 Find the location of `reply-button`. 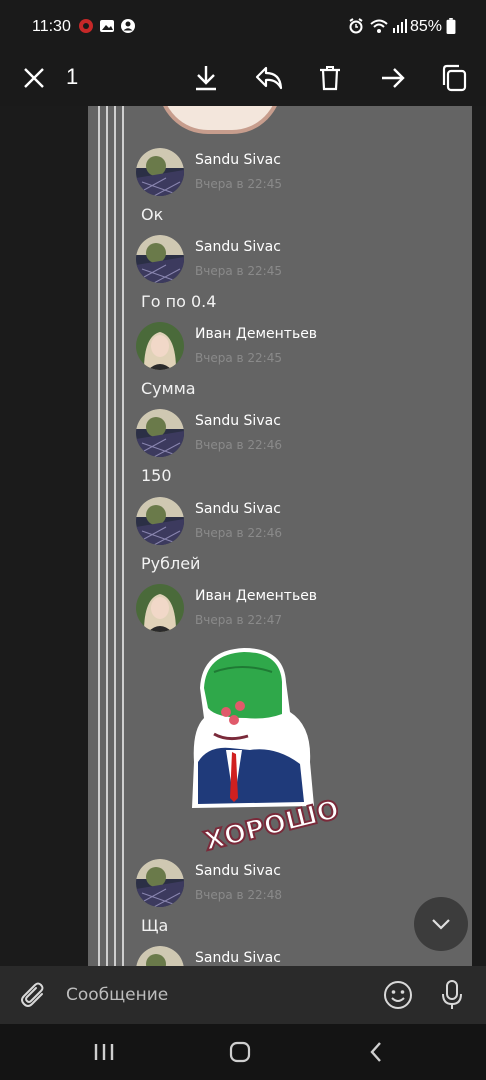

reply-button is located at coordinates (269, 78).